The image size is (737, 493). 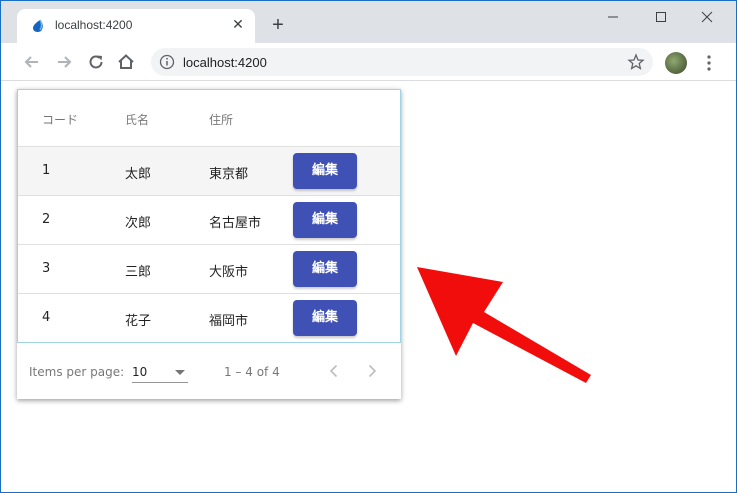 What do you see at coordinates (504, 325) in the screenshot?
I see `annotation-arrow` at bounding box center [504, 325].